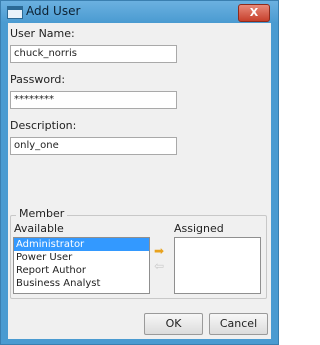 The image size is (320, 345). Describe the element at coordinates (159, 266) in the screenshot. I see `remove-member-arrow-icon: ⇦` at that location.